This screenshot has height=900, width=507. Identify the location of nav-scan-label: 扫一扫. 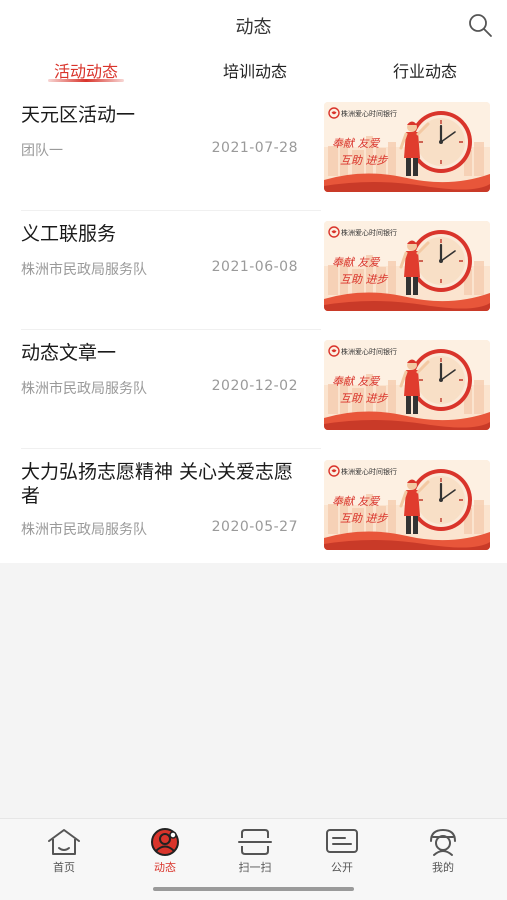
(255, 867).